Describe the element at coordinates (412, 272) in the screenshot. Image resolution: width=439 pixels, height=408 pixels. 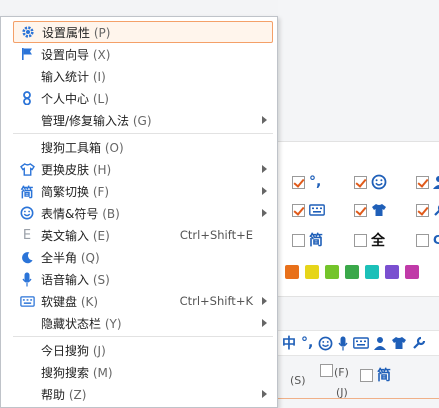
I see `swatch-magenta` at that location.